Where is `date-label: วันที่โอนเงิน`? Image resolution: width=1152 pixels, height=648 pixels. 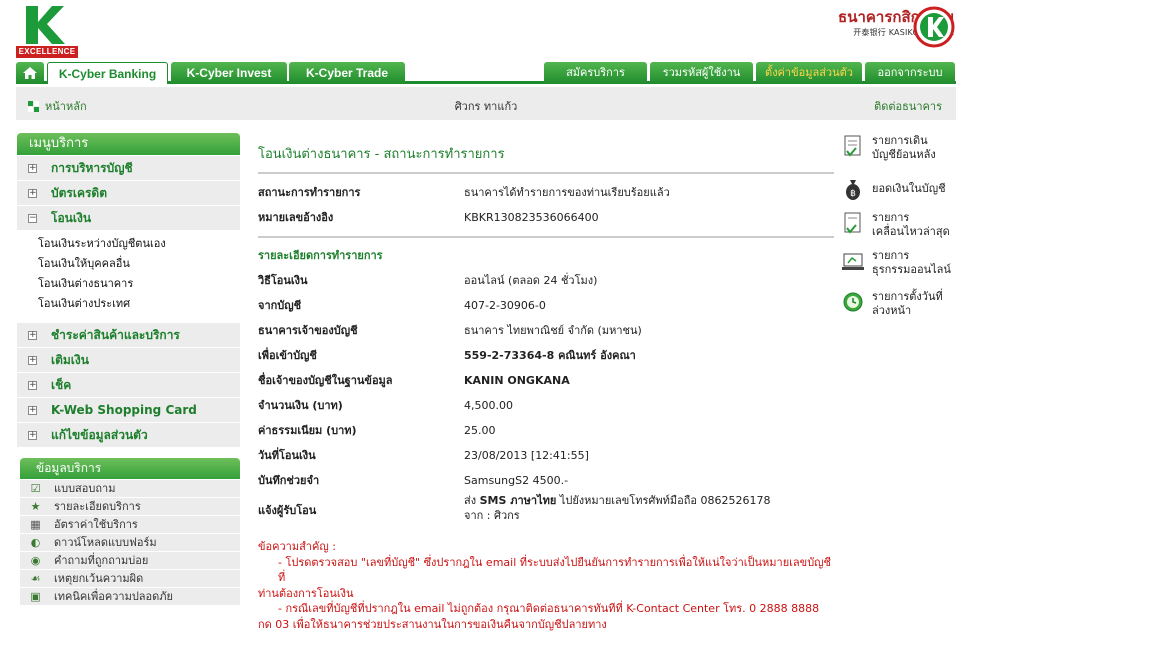 date-label: วันที่โอนเงิน is located at coordinates (287, 455).